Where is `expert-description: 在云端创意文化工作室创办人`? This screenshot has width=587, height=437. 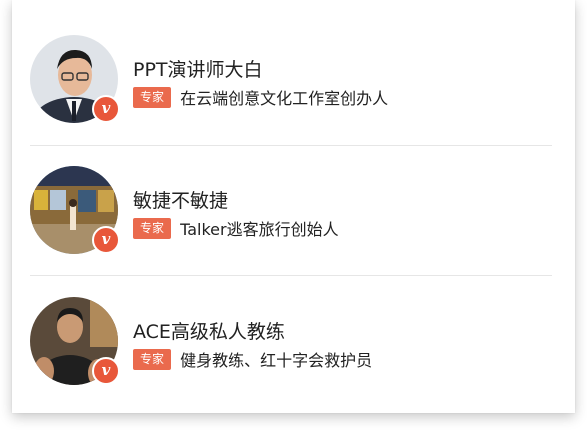
expert-description: 在云端创意文化工作室创办人 is located at coordinates (284, 98).